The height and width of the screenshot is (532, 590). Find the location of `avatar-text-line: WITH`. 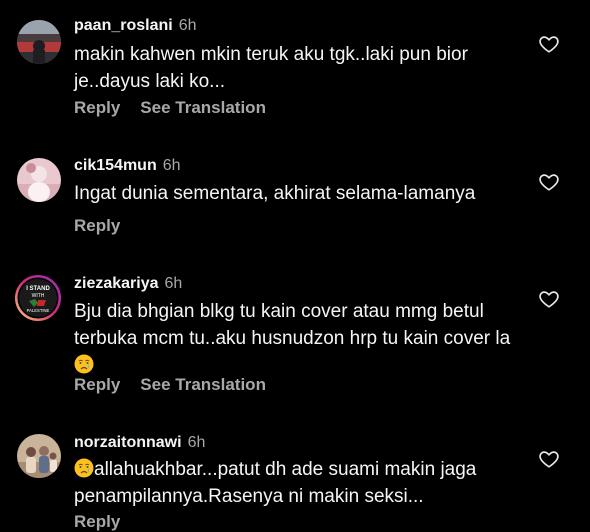

avatar-text-line: WITH is located at coordinates (38, 296).